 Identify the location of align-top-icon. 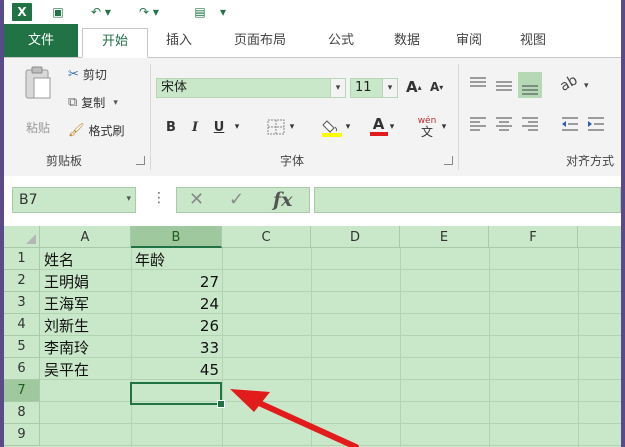
(478, 82).